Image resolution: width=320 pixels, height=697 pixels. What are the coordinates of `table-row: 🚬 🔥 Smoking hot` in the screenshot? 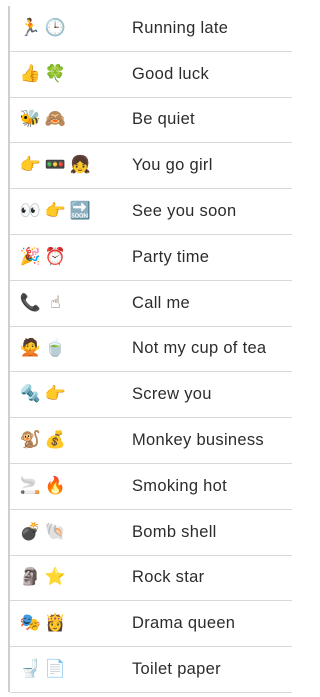 It's located at (151, 487).